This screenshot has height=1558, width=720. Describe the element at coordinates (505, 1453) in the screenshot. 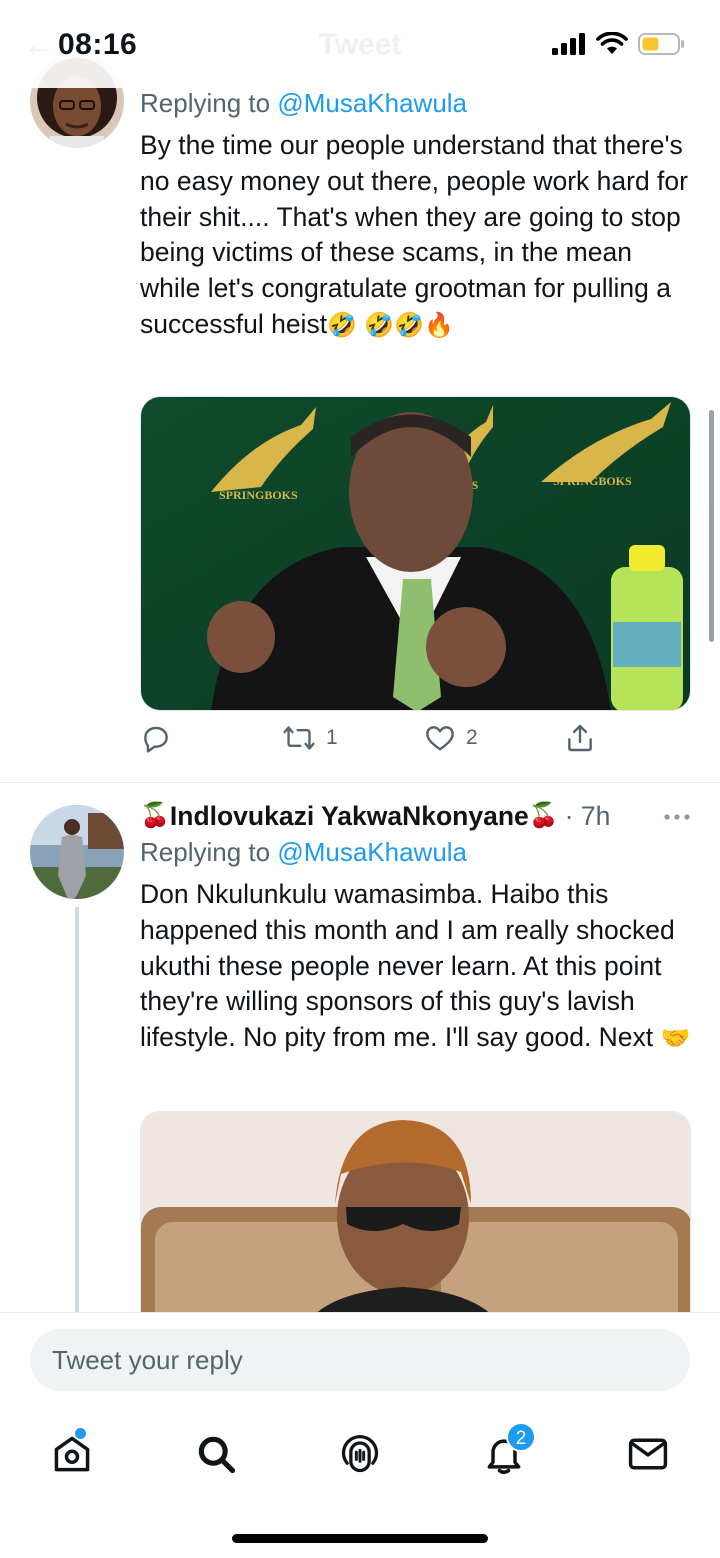

I see `nav-notifications: 2` at that location.